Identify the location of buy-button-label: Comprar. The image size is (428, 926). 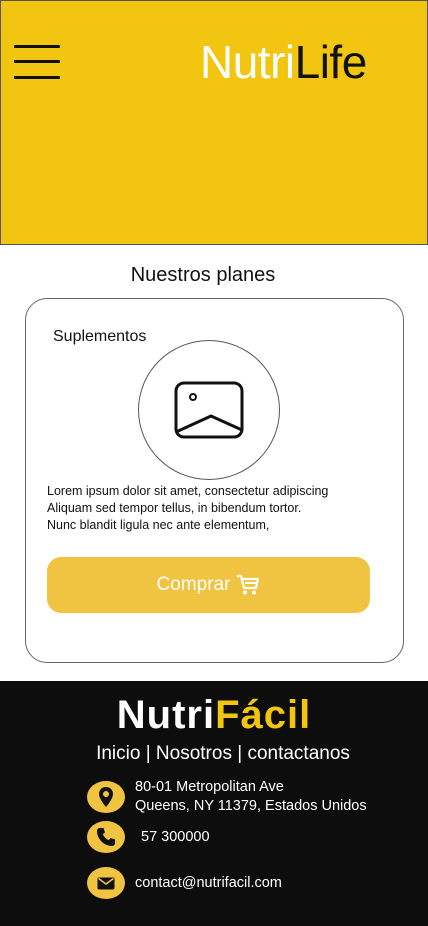
(193, 584).